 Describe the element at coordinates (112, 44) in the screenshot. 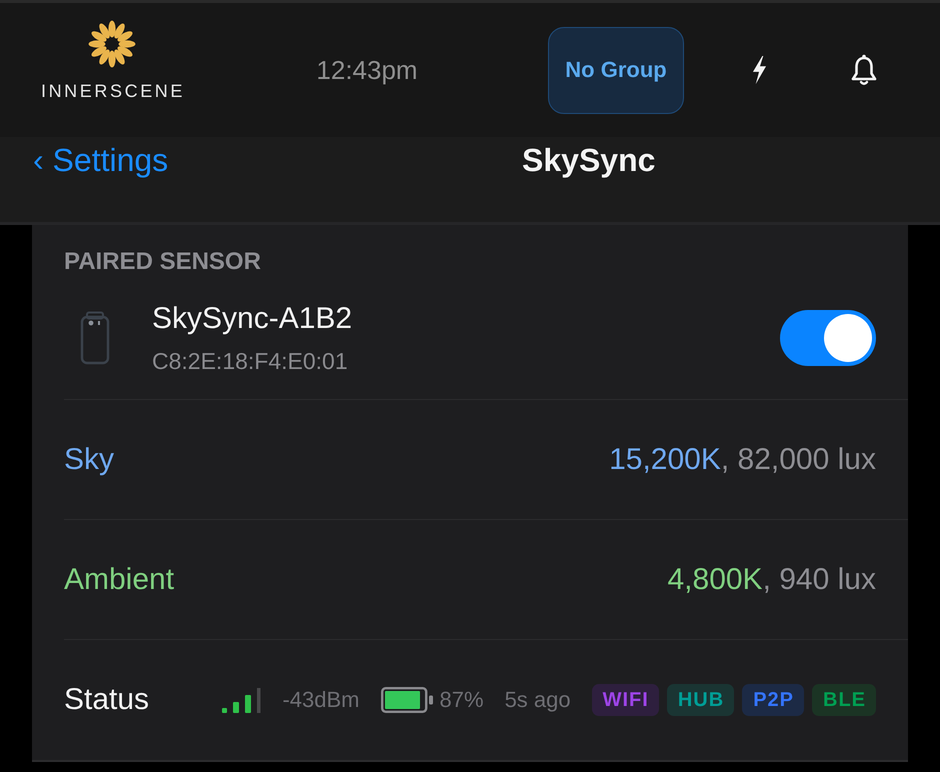

I see `sunburst-icon` at that location.